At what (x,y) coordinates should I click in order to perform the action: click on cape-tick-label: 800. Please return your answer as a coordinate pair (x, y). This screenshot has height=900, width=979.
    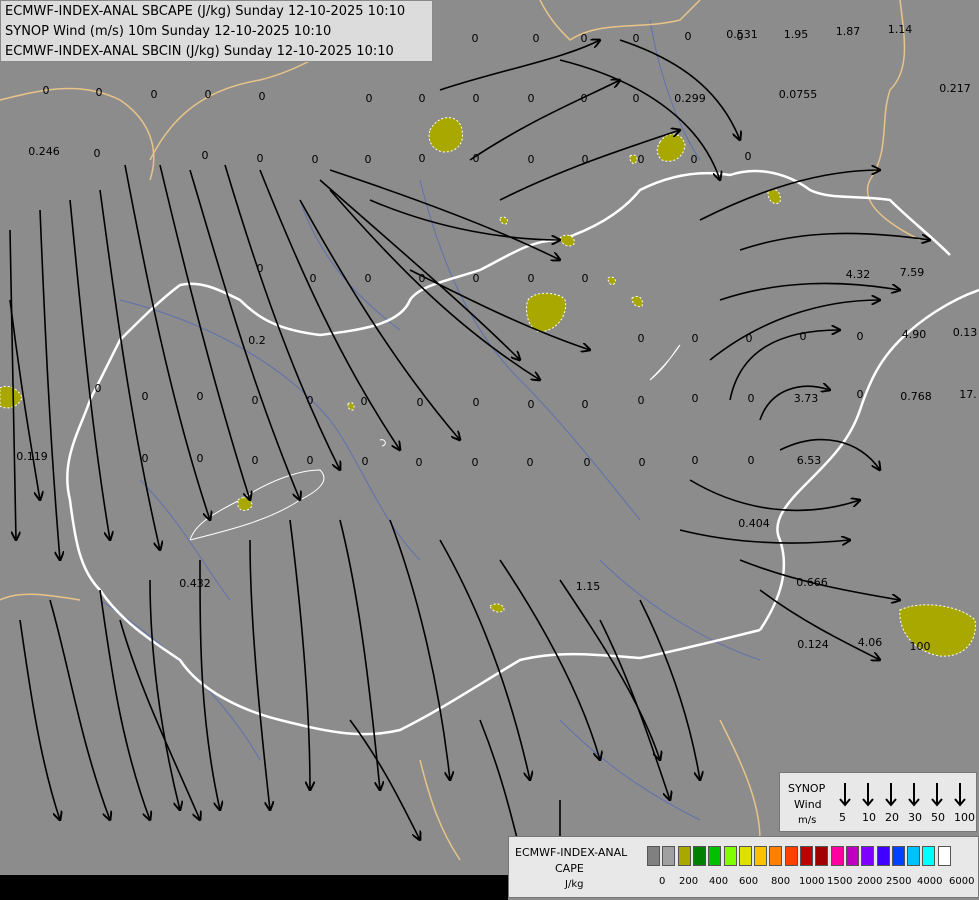
    Looking at the image, I should click on (781, 881).